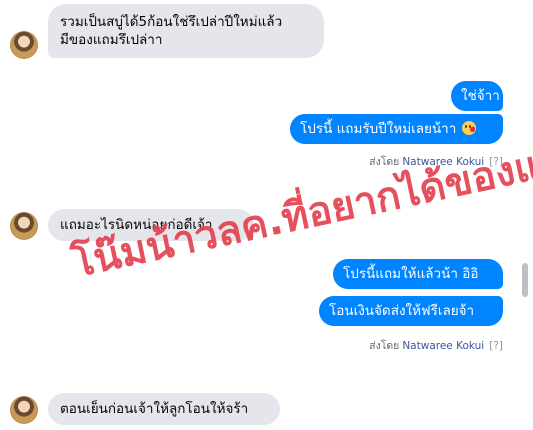  Describe the element at coordinates (154, 409) in the screenshot. I see `message-text: ตอนเย็นก่อนเจ้าให้ลูกโอนให้จร้า` at that location.